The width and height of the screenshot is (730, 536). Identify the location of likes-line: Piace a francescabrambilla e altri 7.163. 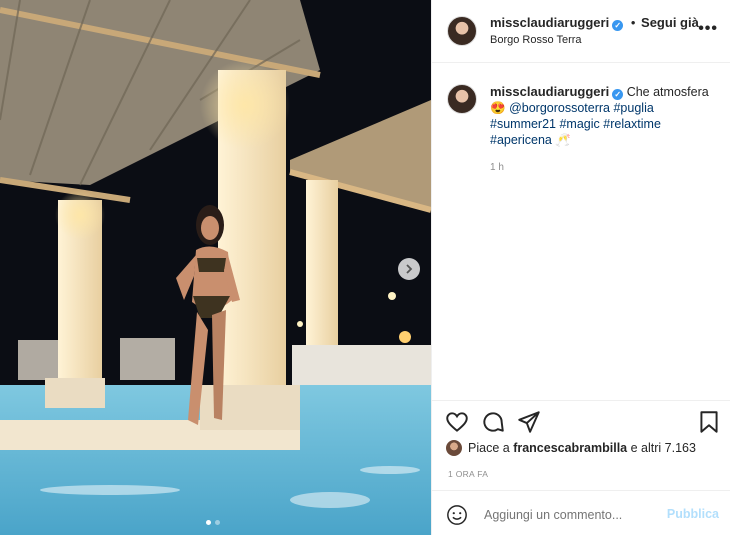
(571, 448).